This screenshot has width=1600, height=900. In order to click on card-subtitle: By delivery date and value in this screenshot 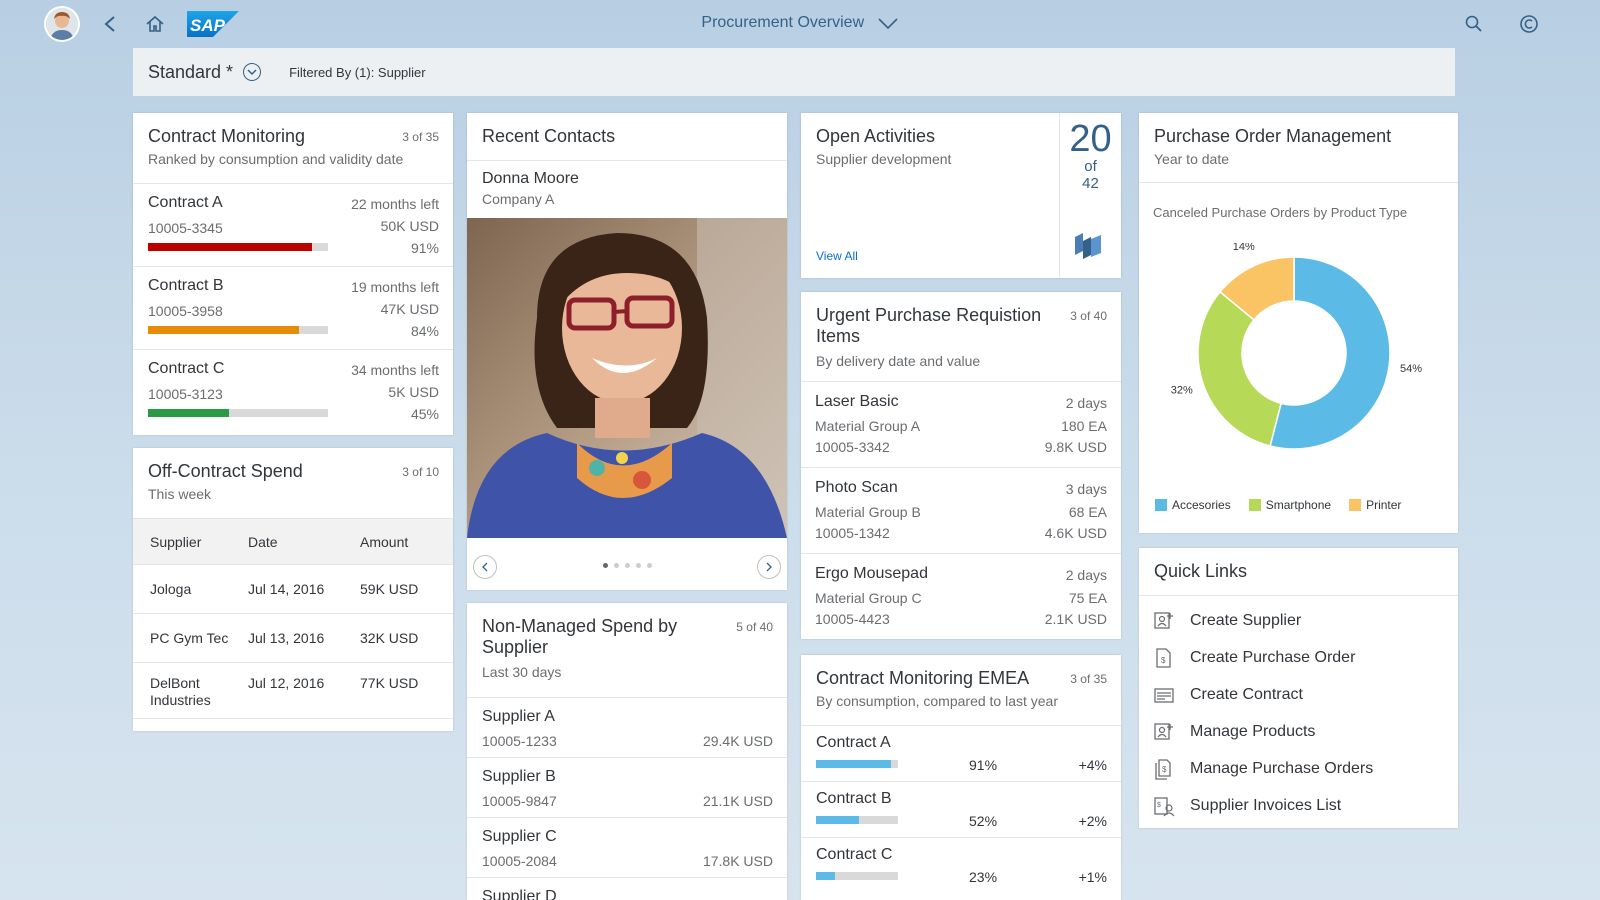, I will do `click(898, 361)`.